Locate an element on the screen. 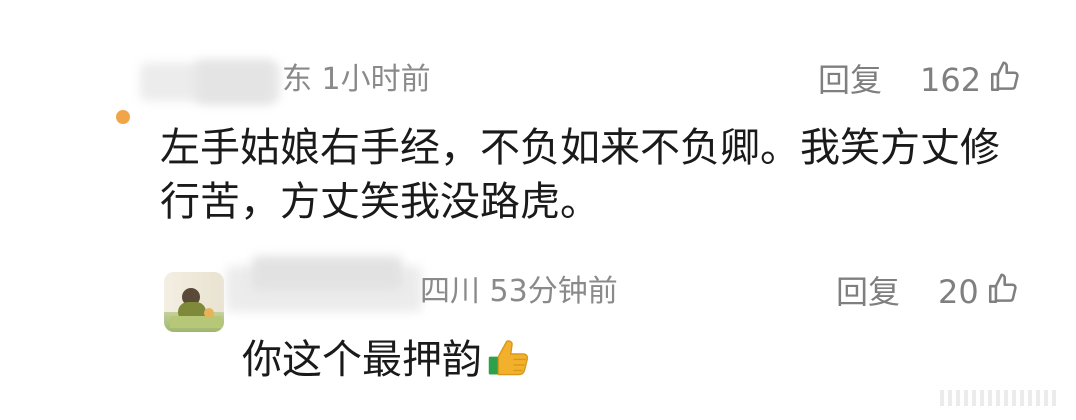 The width and height of the screenshot is (1076, 420). comment-content-line1: 左手姑娘右手经，不负如来不负卿。我笑方丈修 is located at coordinates (580, 148).